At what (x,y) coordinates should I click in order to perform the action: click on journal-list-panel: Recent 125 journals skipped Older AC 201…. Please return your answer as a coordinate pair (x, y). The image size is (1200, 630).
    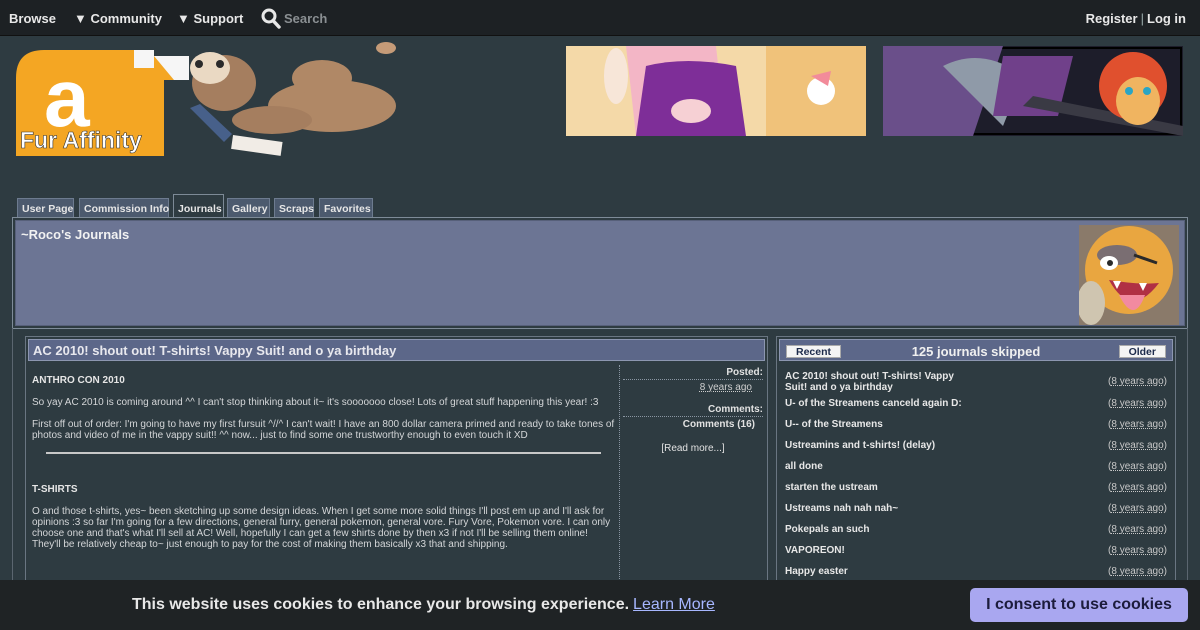
    Looking at the image, I should click on (976, 466).